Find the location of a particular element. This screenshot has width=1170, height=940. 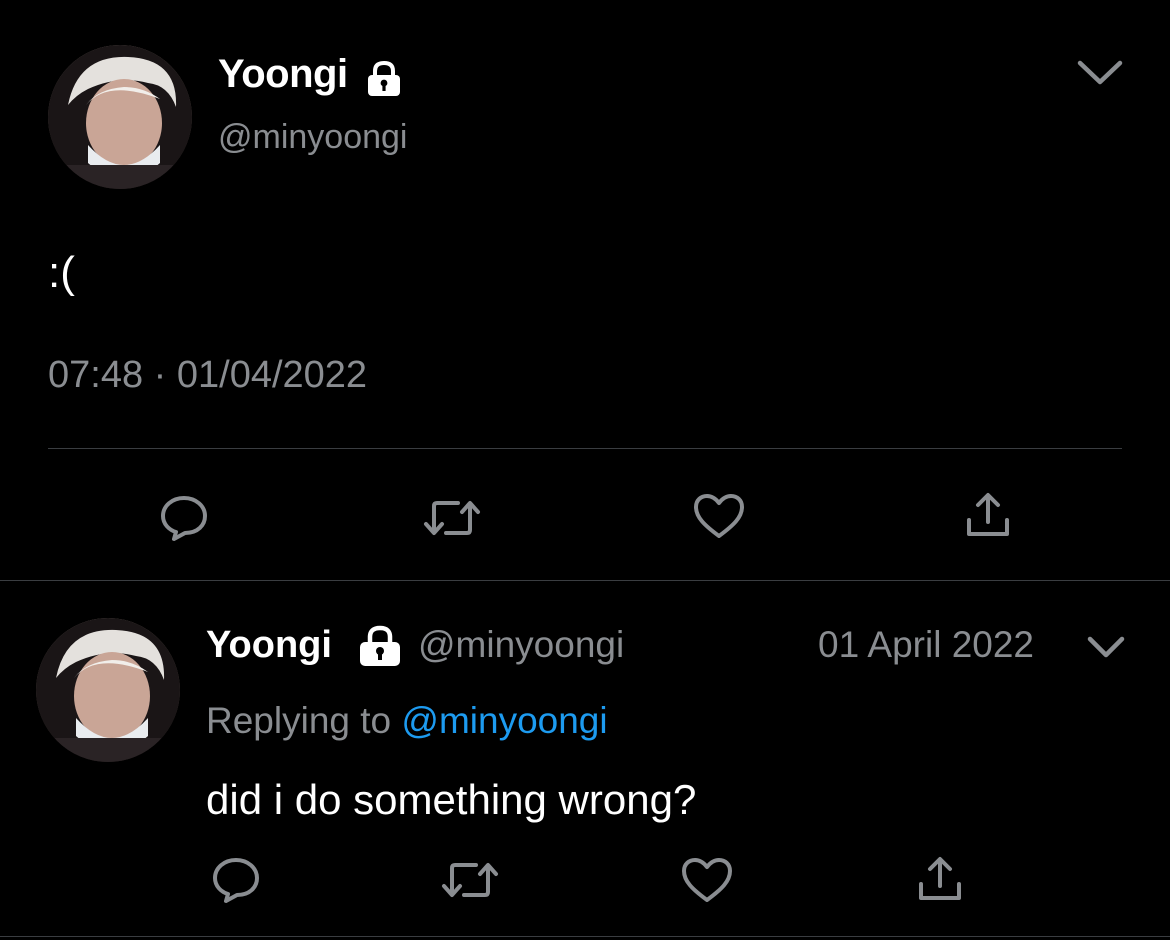

bottom-divider is located at coordinates (585, 936).